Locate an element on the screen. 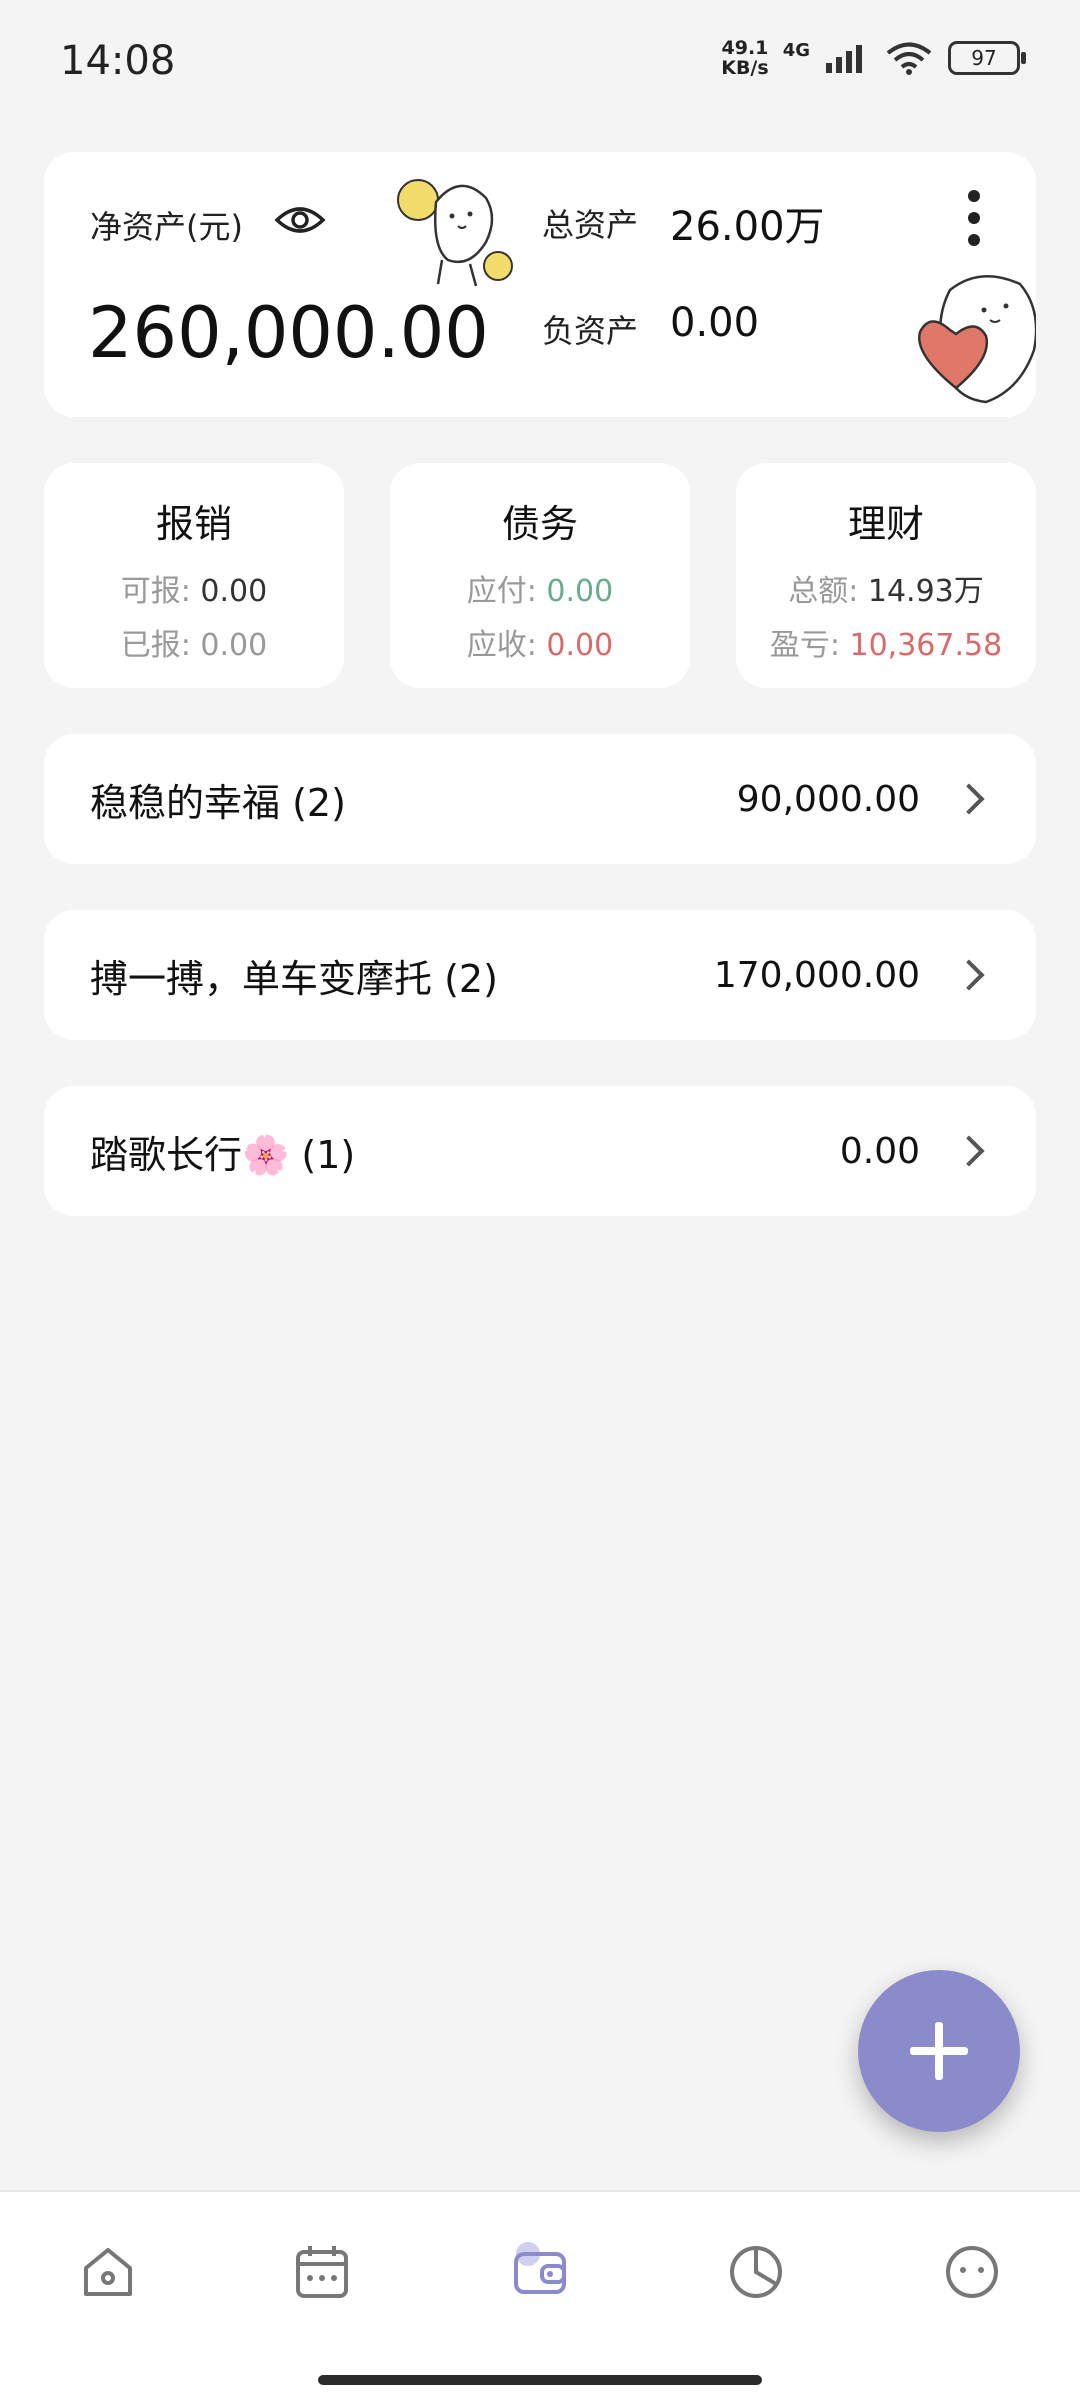 This screenshot has height=2403, width=1080. network-type: 4G is located at coordinates (796, 50).